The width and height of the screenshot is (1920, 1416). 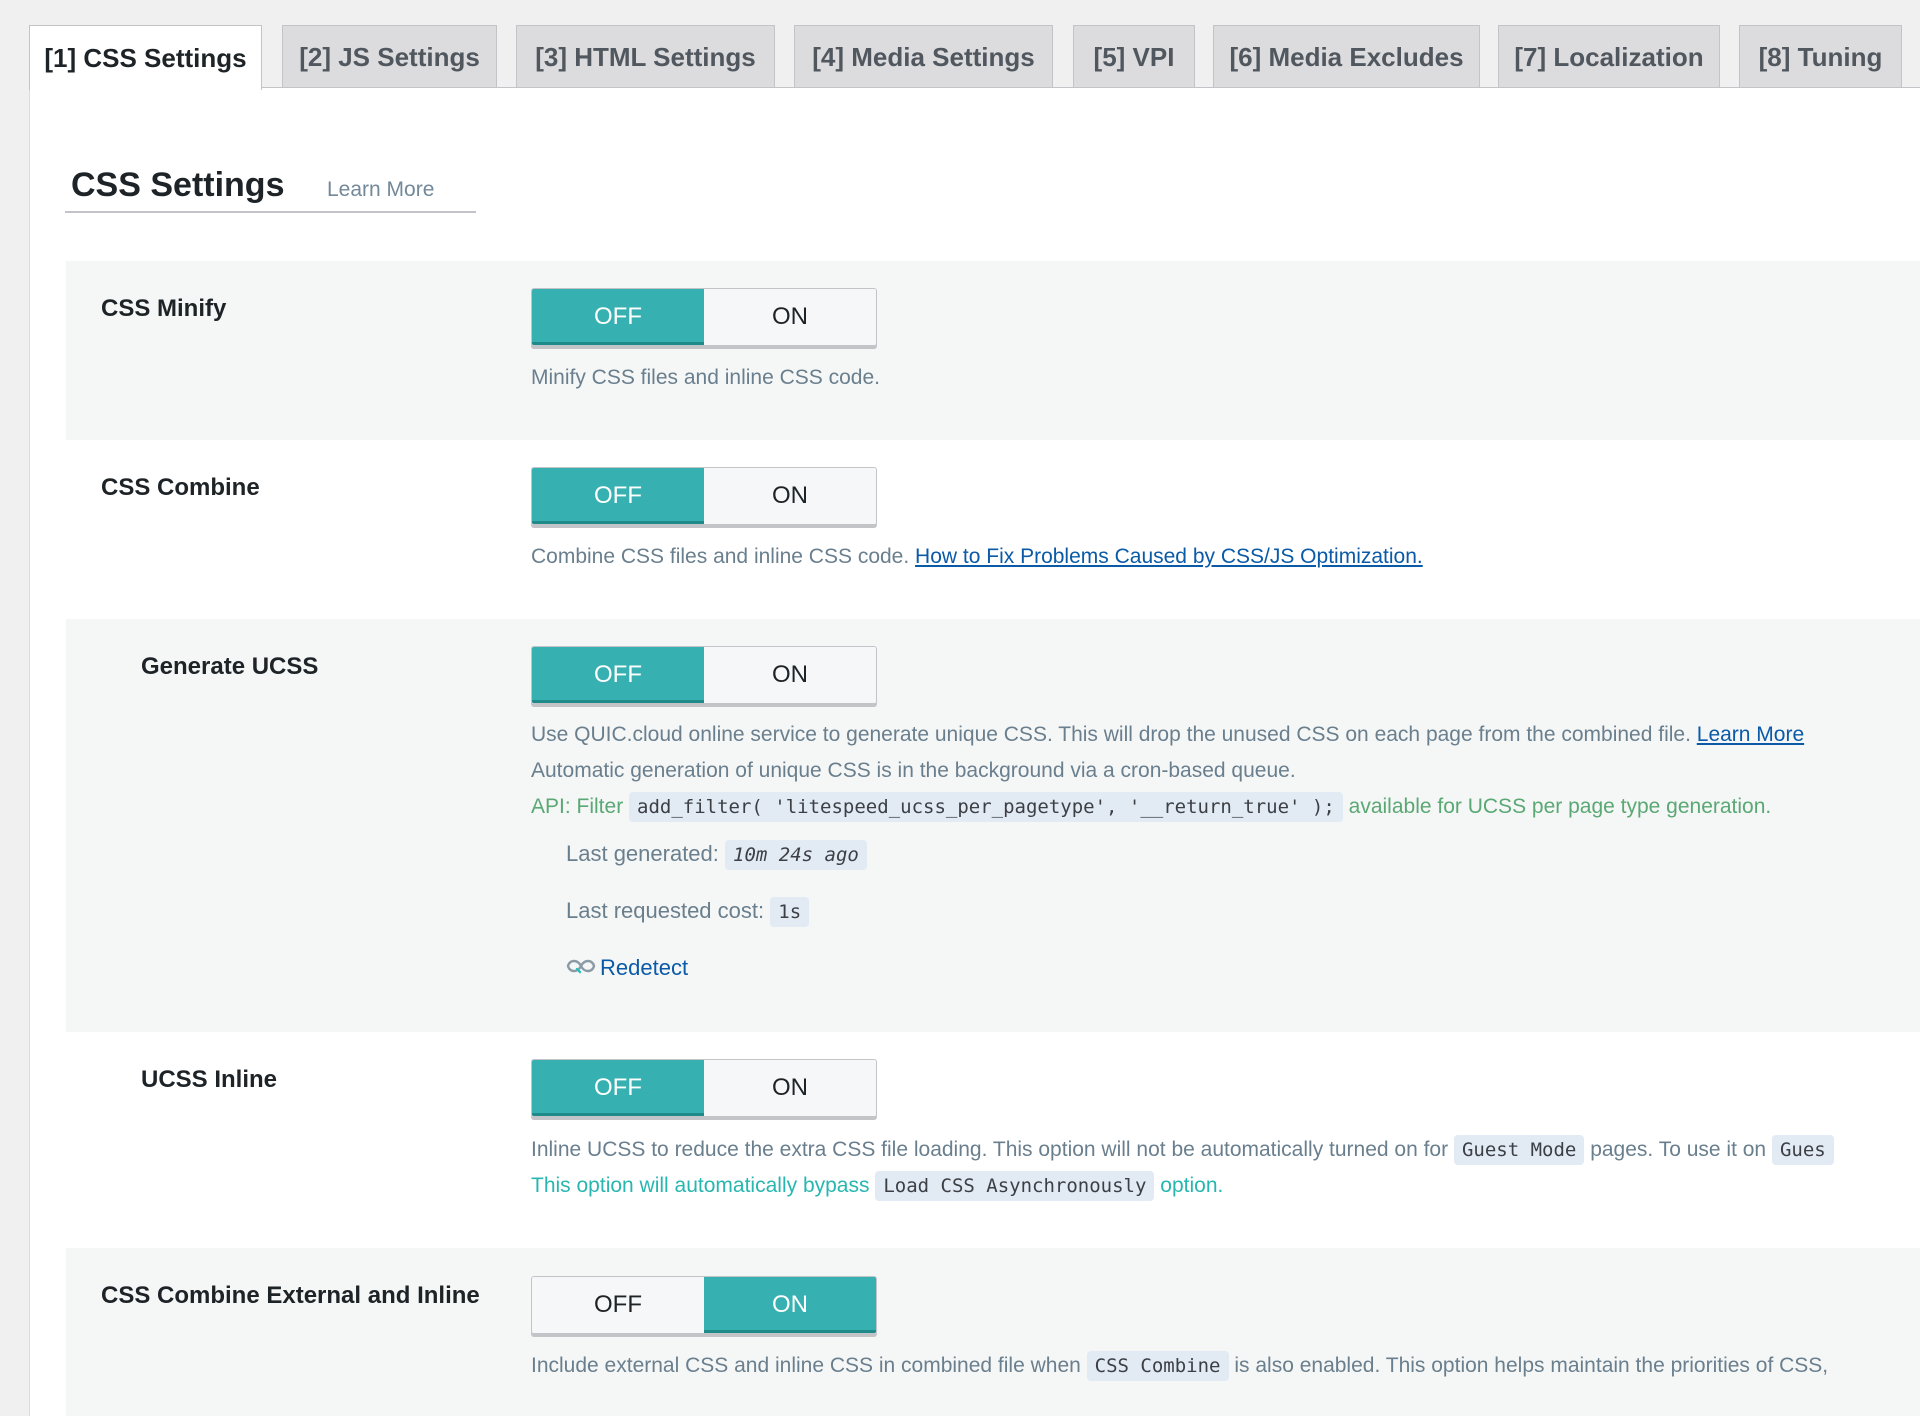 I want to click on generate-ucss-toggle: OFF ON, so click(x=704, y=675).